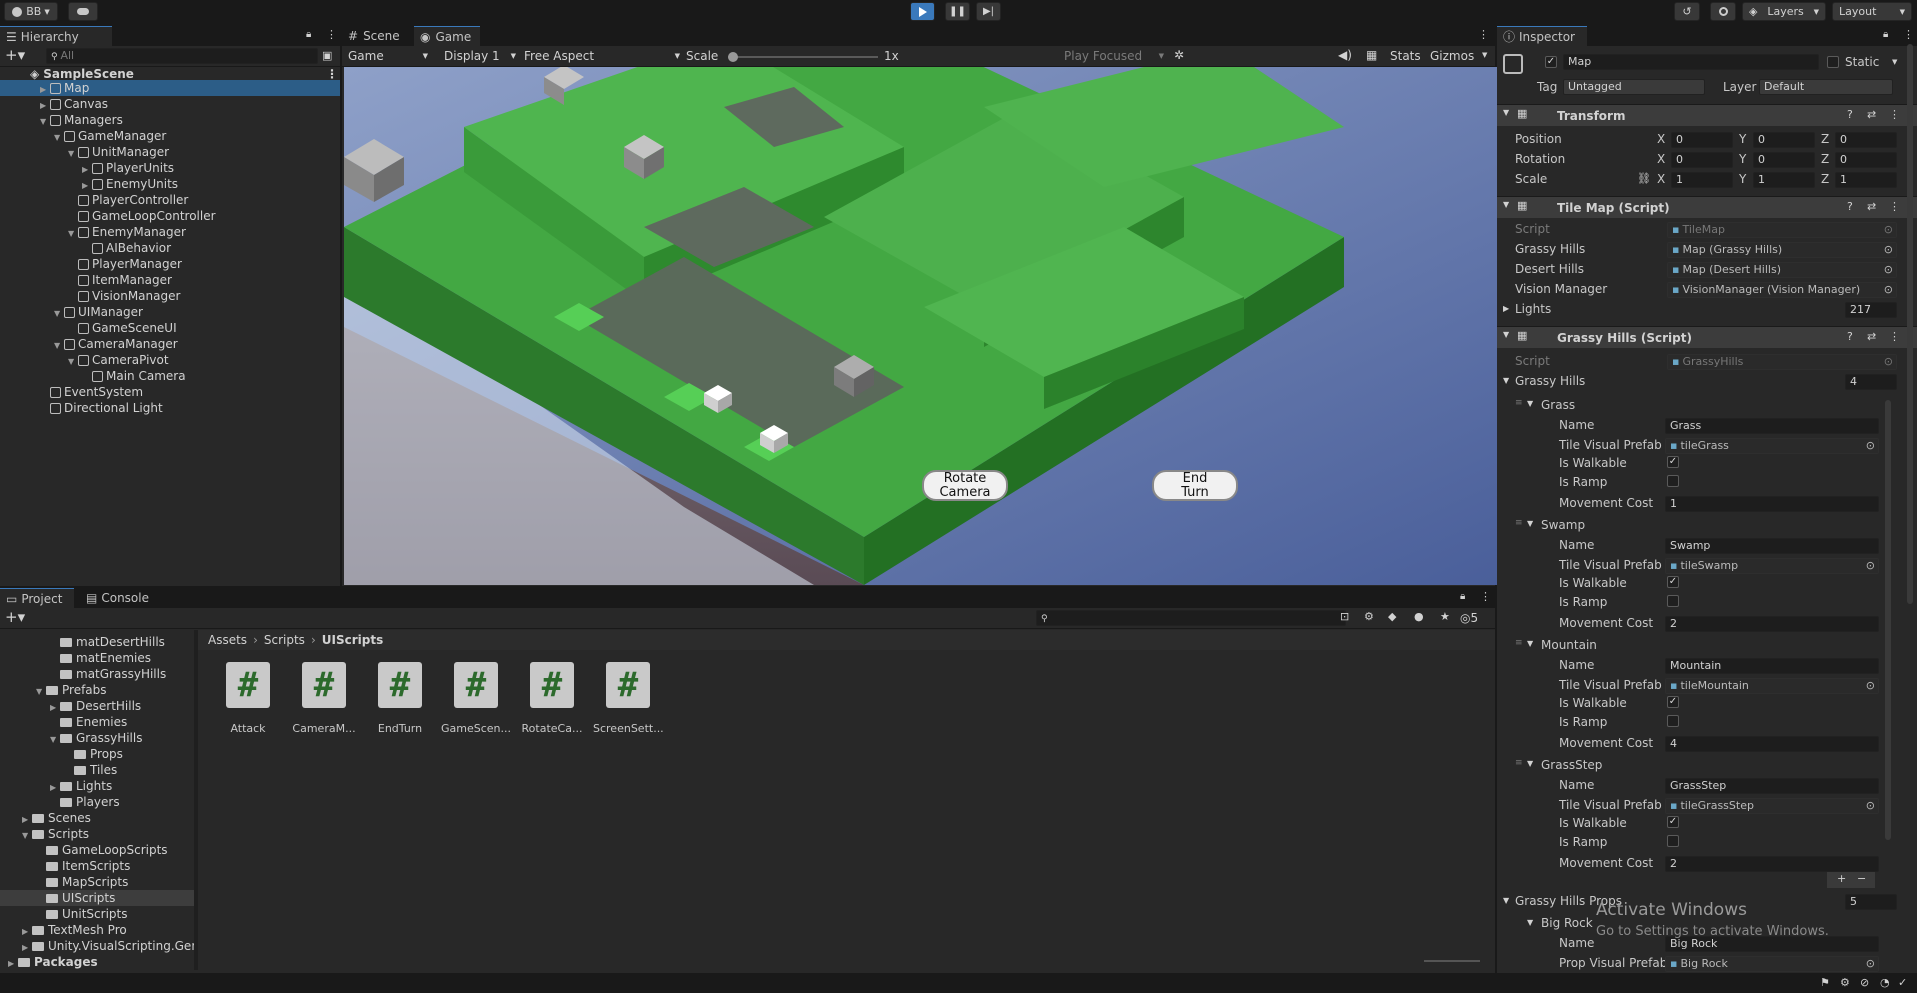  I want to click on project-folder-item: matDesertHills, so click(97, 642).